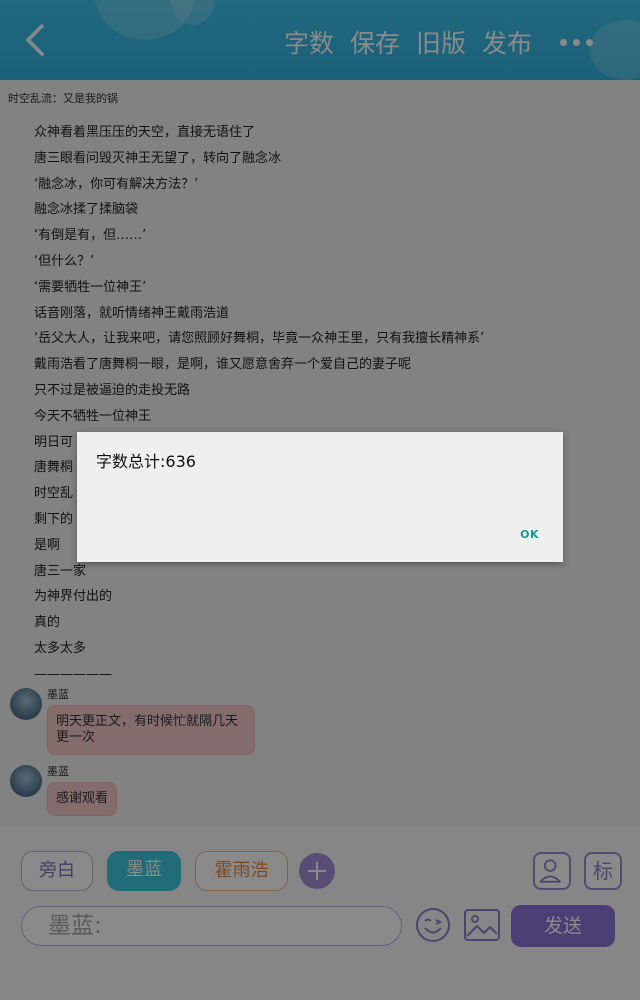 The image size is (640, 1000). I want to click on word-count-dialog: 字数总计:636 OK, so click(320, 497).